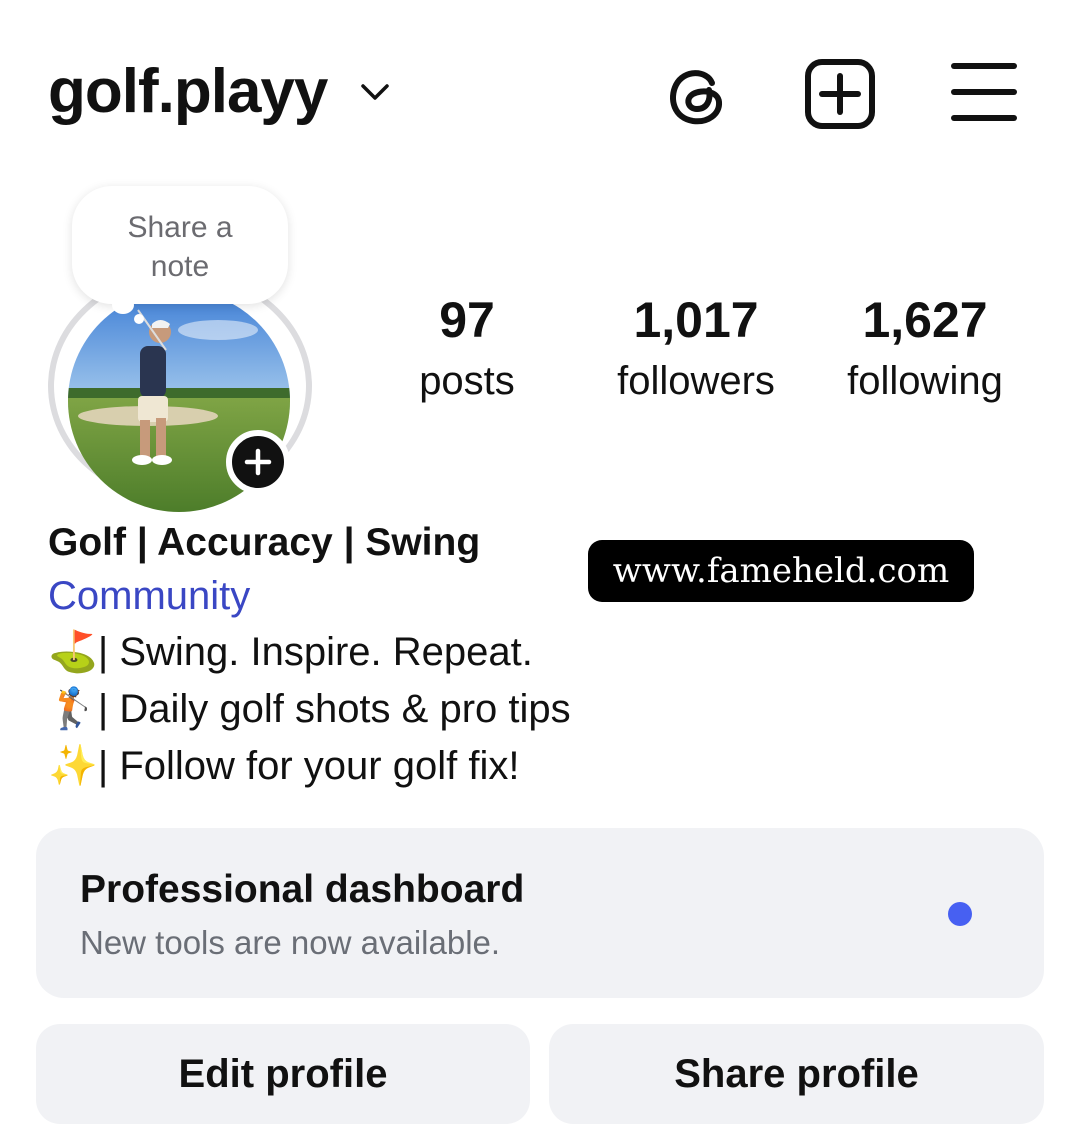 The image size is (1074, 1148). What do you see at coordinates (986, 94) in the screenshot?
I see `menu-icon` at bounding box center [986, 94].